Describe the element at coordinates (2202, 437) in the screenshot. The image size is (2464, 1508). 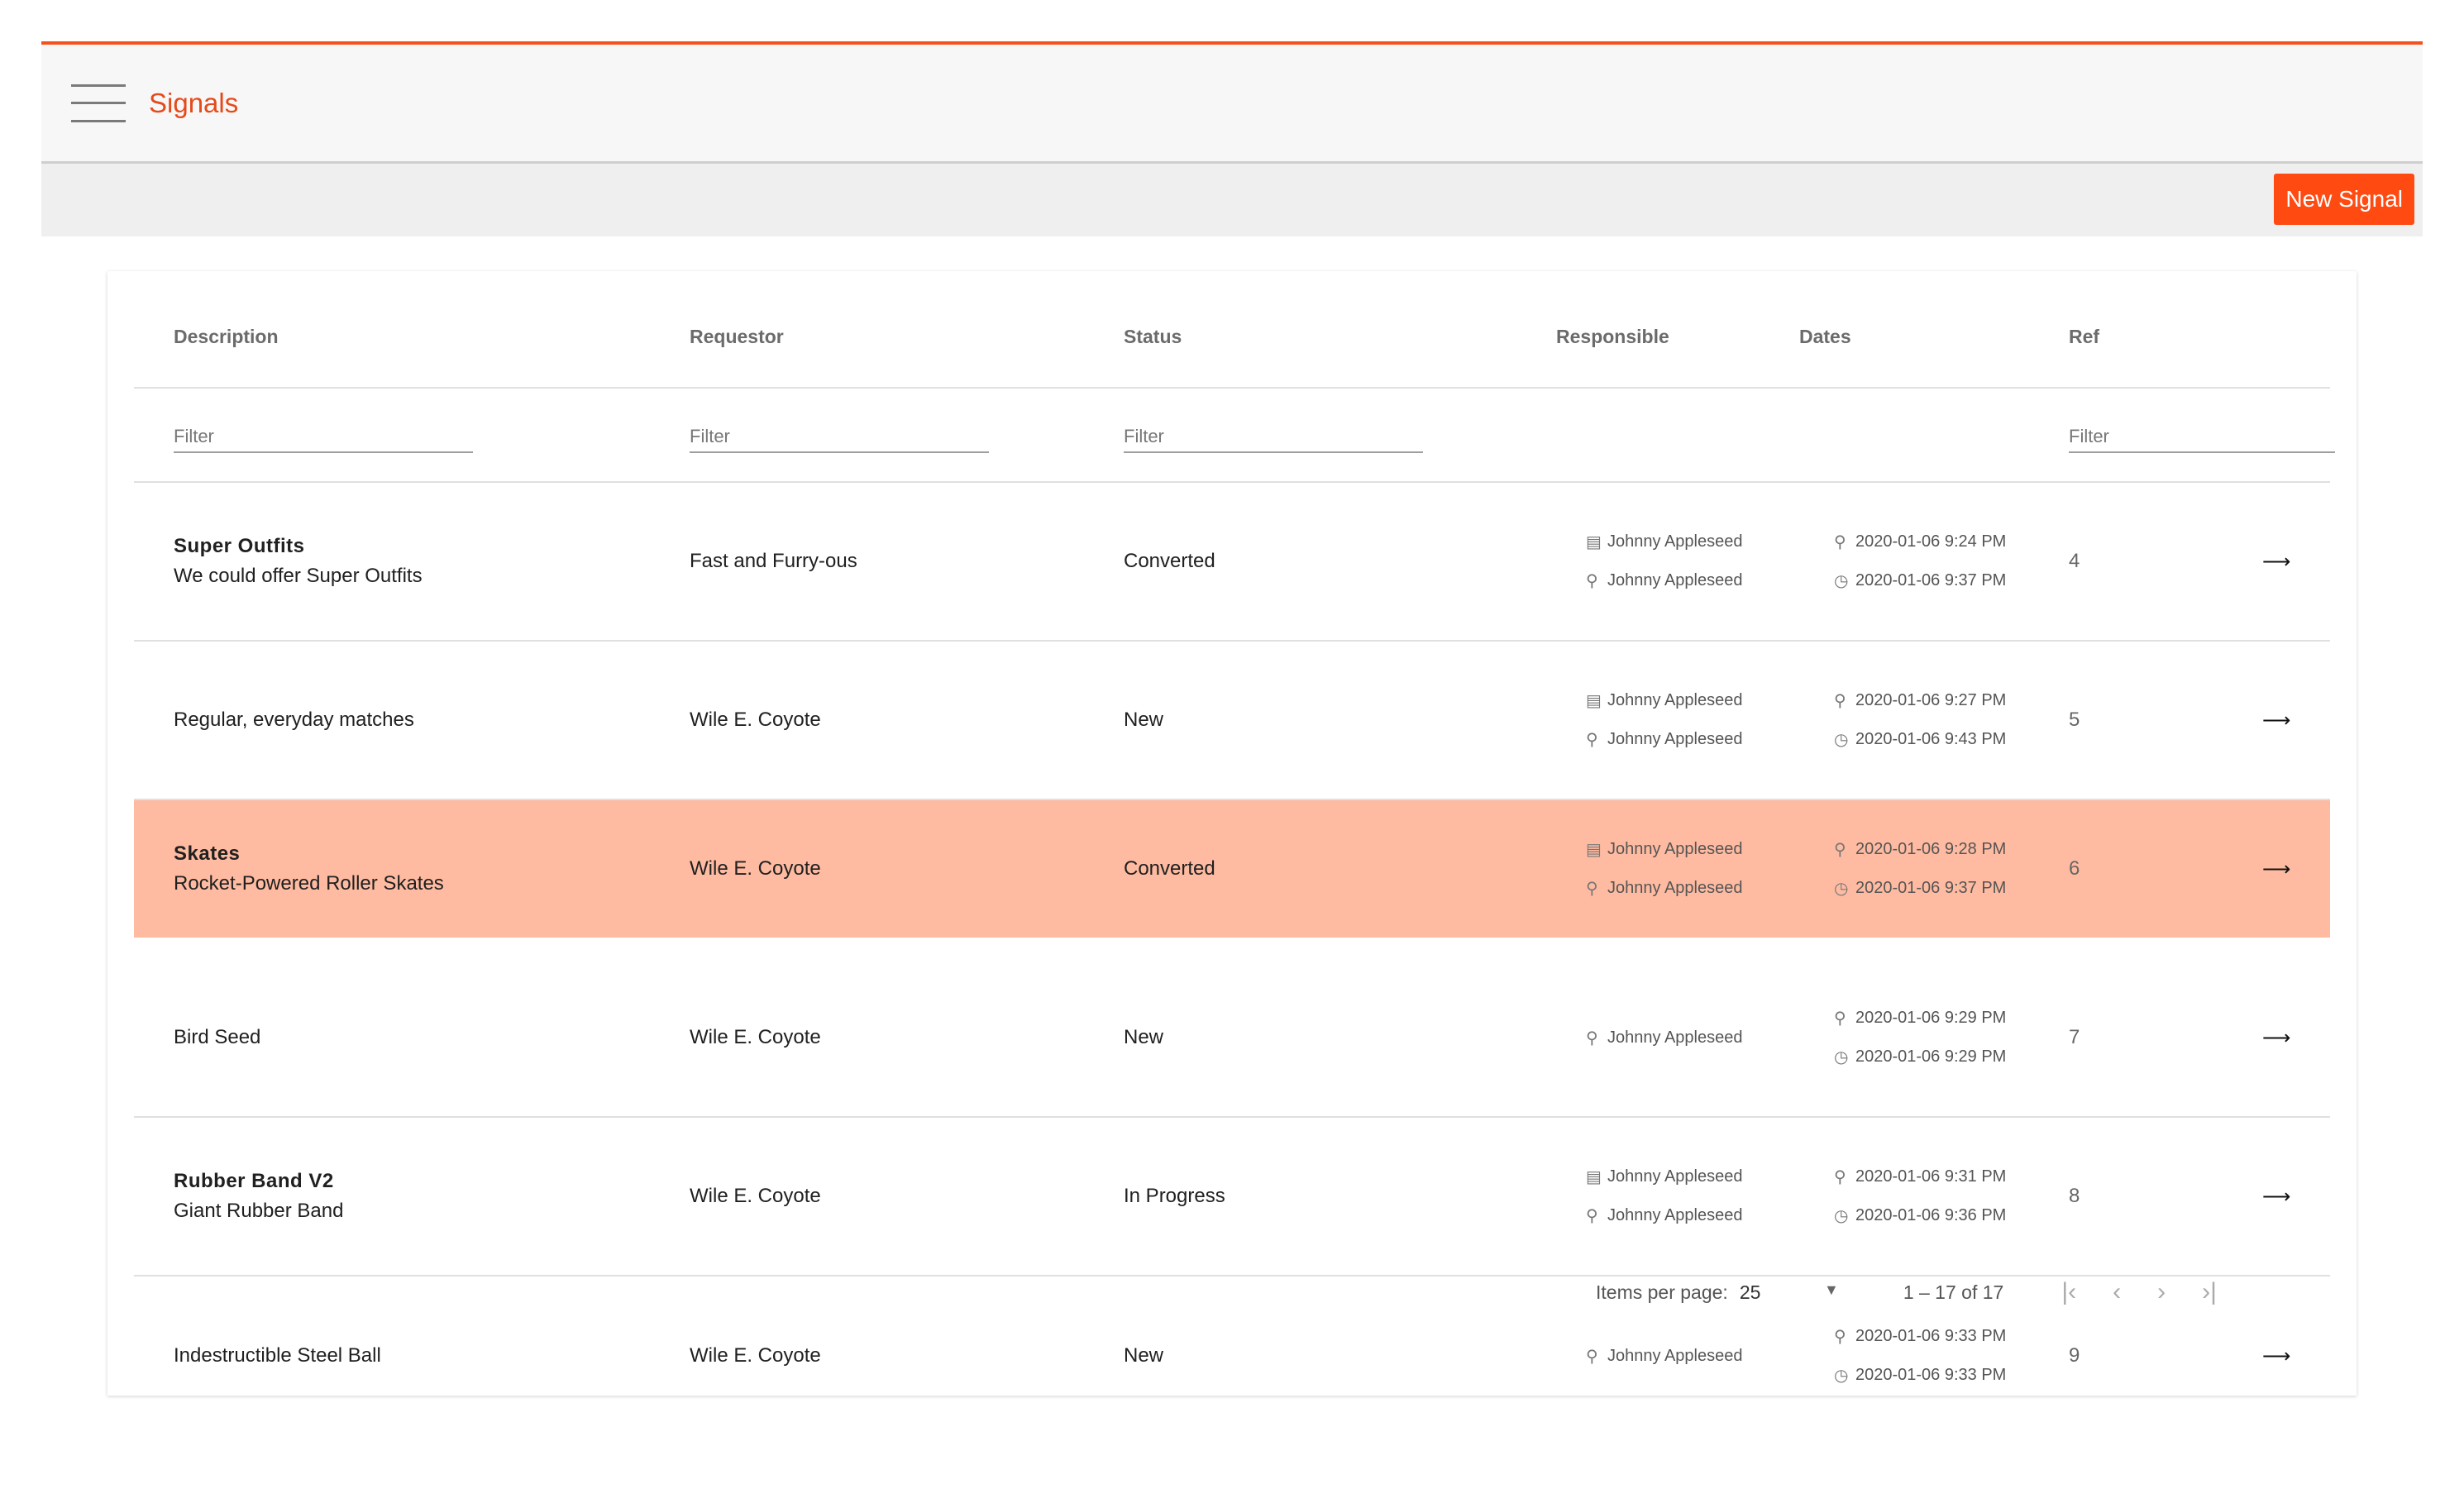
I see `ref-filter-input` at that location.